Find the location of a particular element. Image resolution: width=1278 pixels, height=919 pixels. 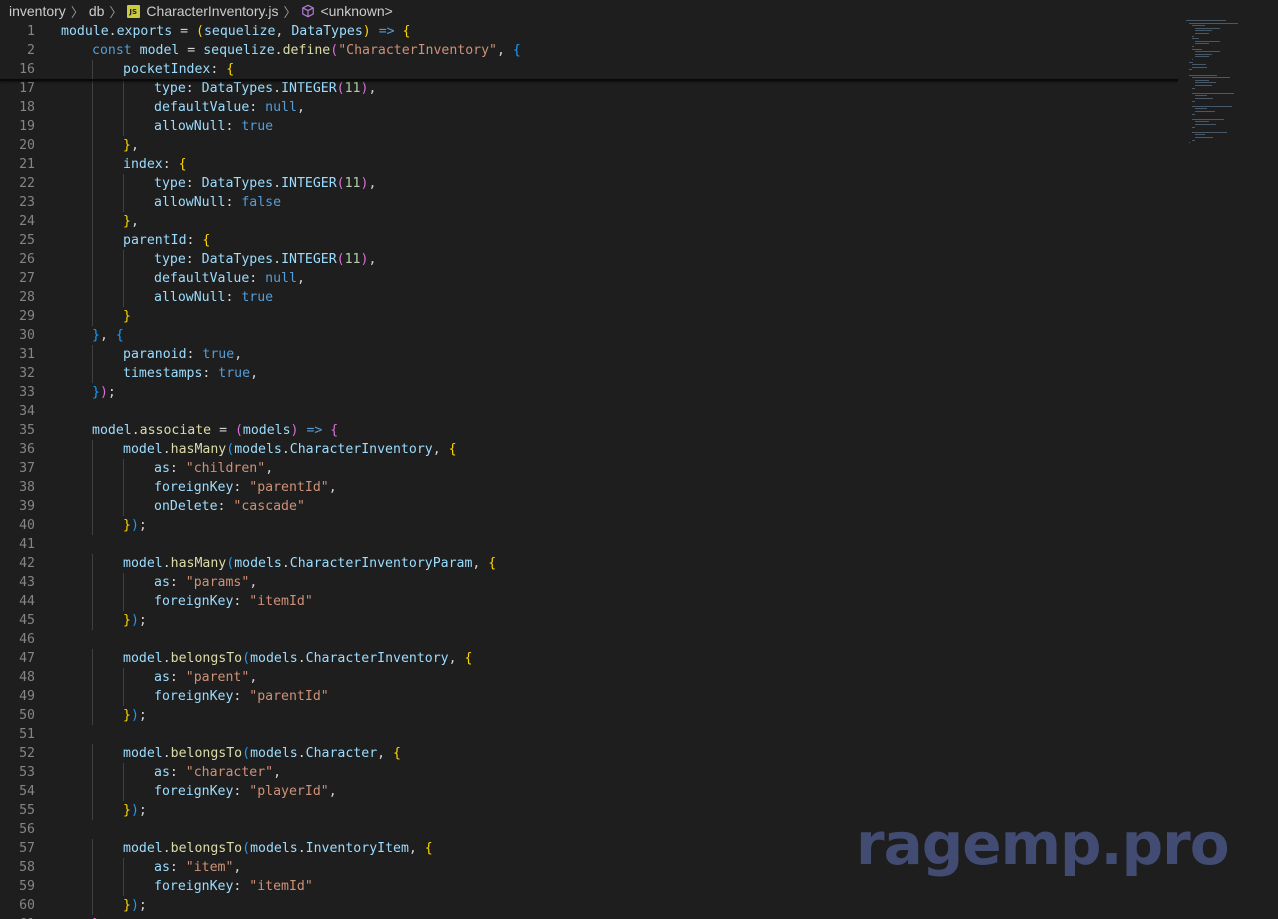

breadcrumb-folder-inventory: inventory is located at coordinates (37, 11).